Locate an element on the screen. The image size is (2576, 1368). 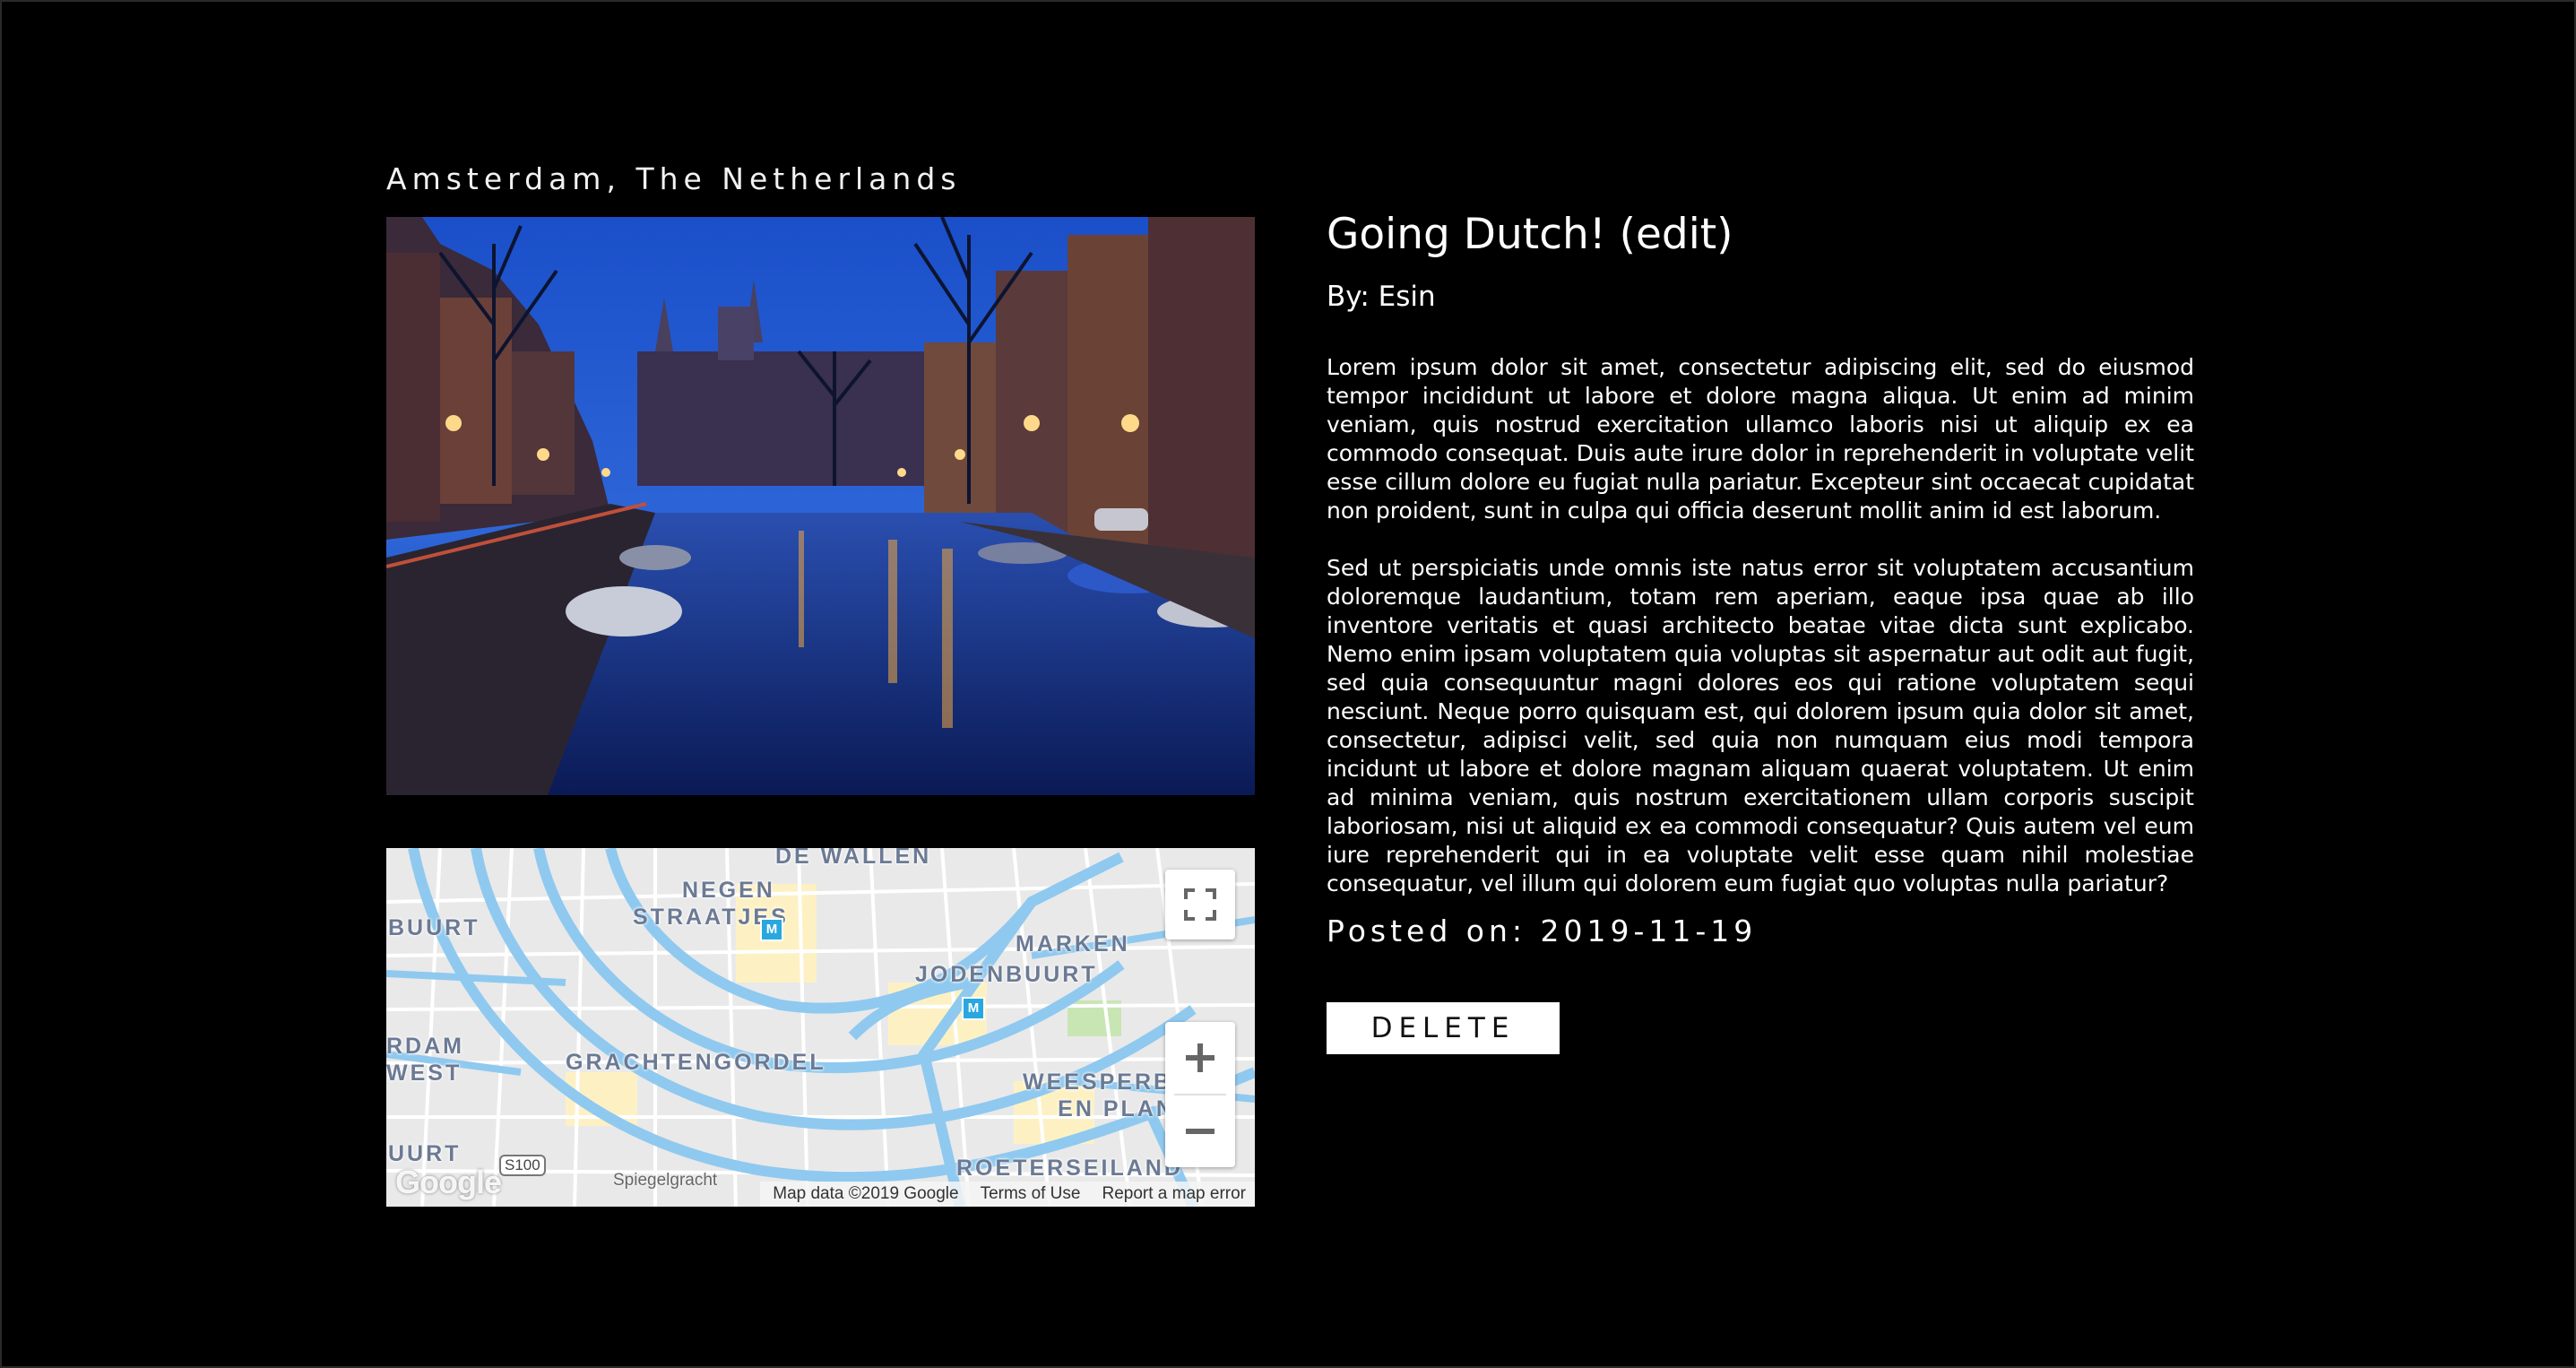
post-photo is located at coordinates (820, 506).